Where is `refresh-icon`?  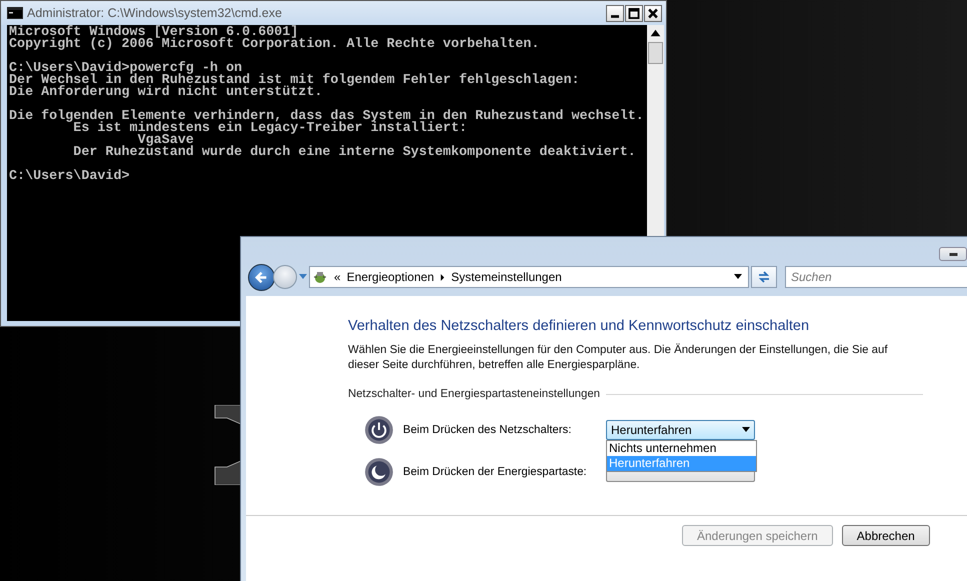
refresh-icon is located at coordinates (764, 277).